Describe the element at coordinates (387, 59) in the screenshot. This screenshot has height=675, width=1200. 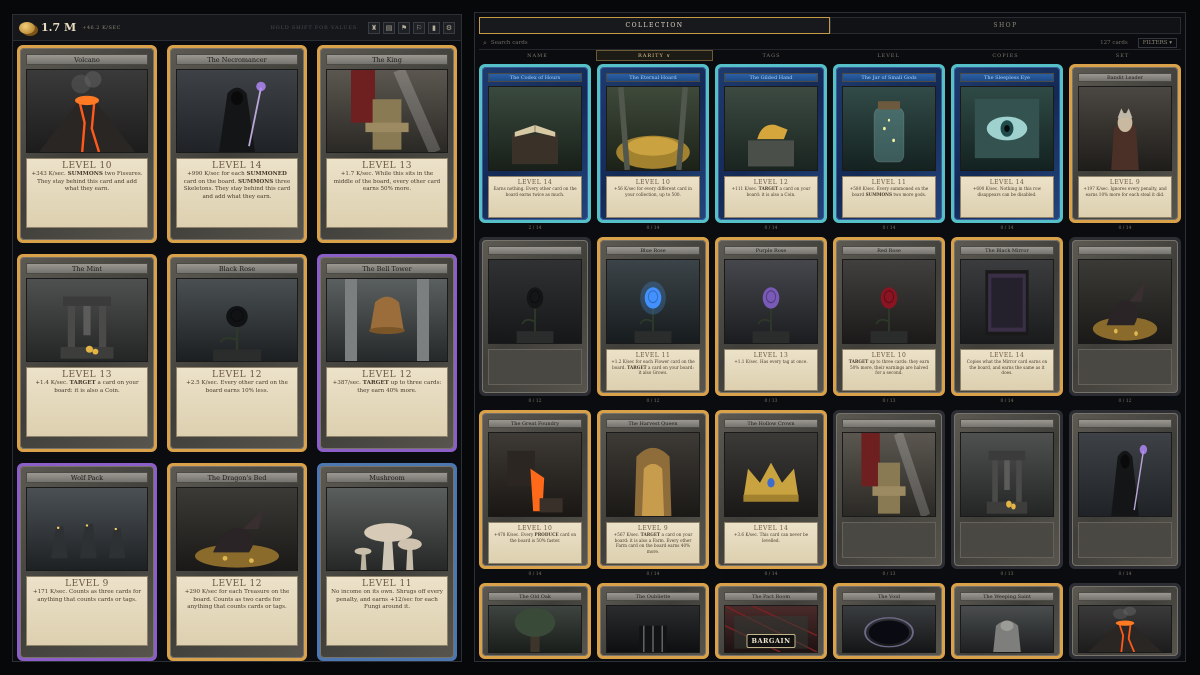
I see `card-name: The King` at that location.